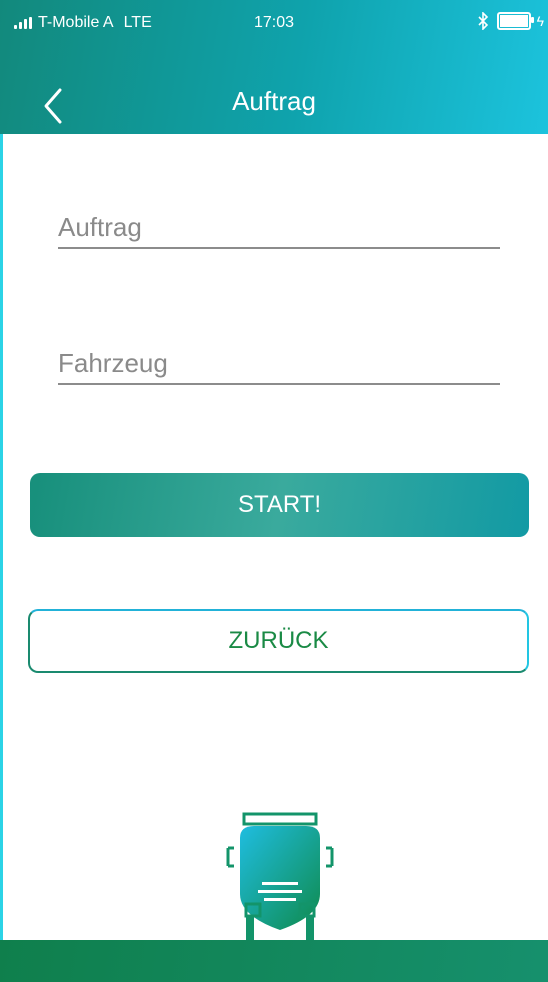 This screenshot has height=982, width=548. I want to click on bluetooth-icon, so click(483, 21).